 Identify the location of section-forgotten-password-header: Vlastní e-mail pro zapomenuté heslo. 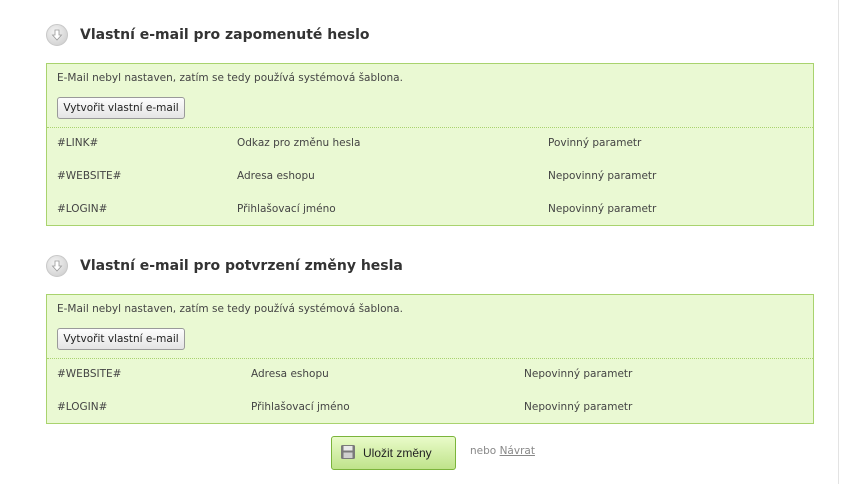
(208, 35).